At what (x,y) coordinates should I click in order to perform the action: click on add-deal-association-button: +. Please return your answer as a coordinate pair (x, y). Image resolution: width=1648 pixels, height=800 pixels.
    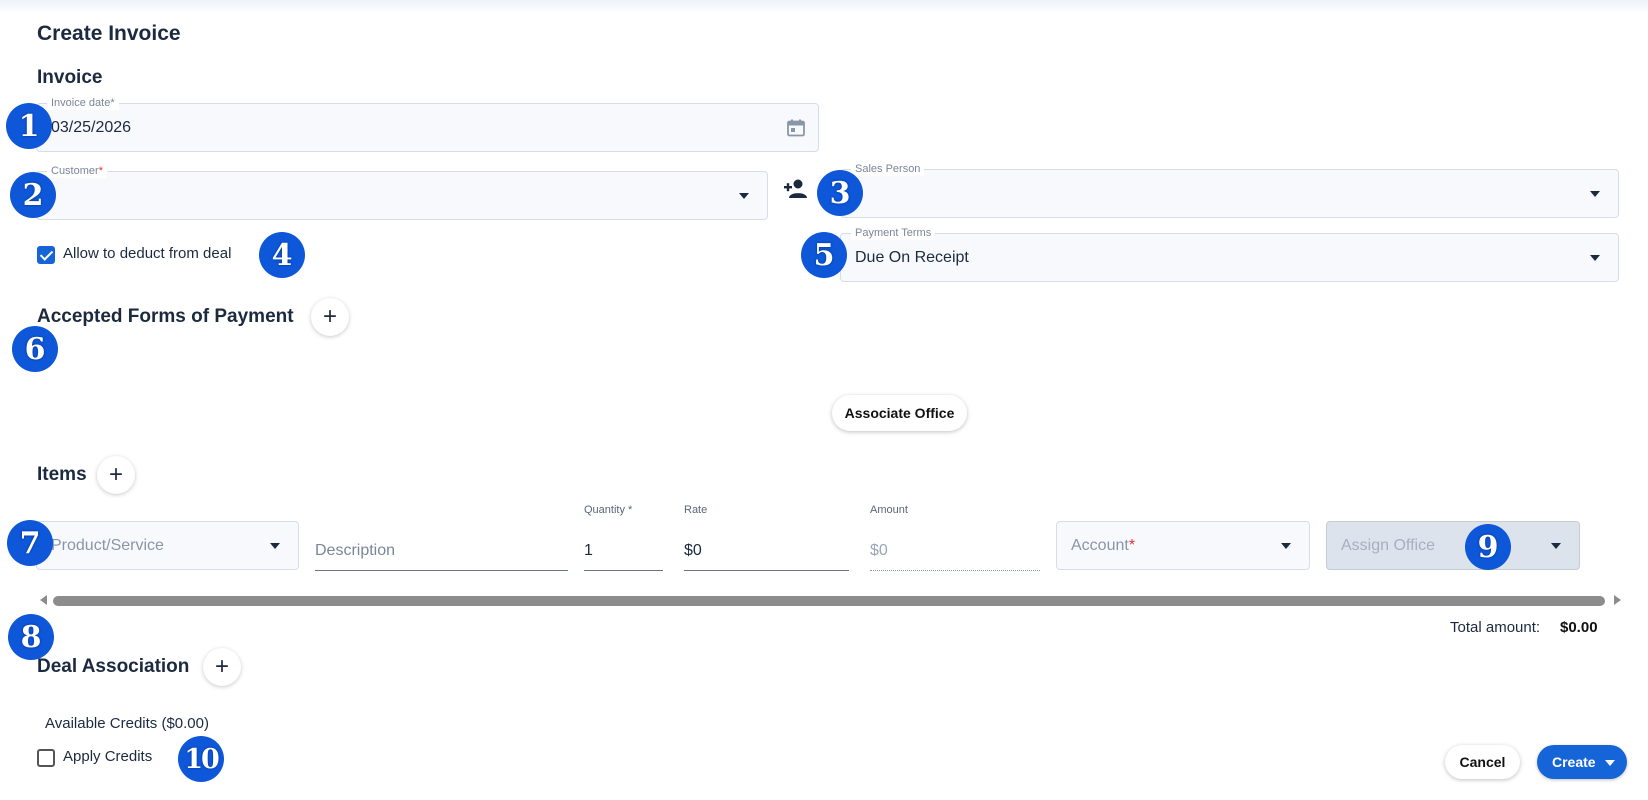
    Looking at the image, I should click on (222, 667).